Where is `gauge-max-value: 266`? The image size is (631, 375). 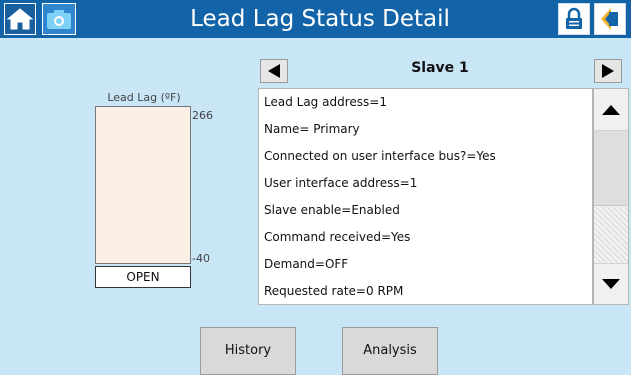 gauge-max-value: 266 is located at coordinates (202, 115).